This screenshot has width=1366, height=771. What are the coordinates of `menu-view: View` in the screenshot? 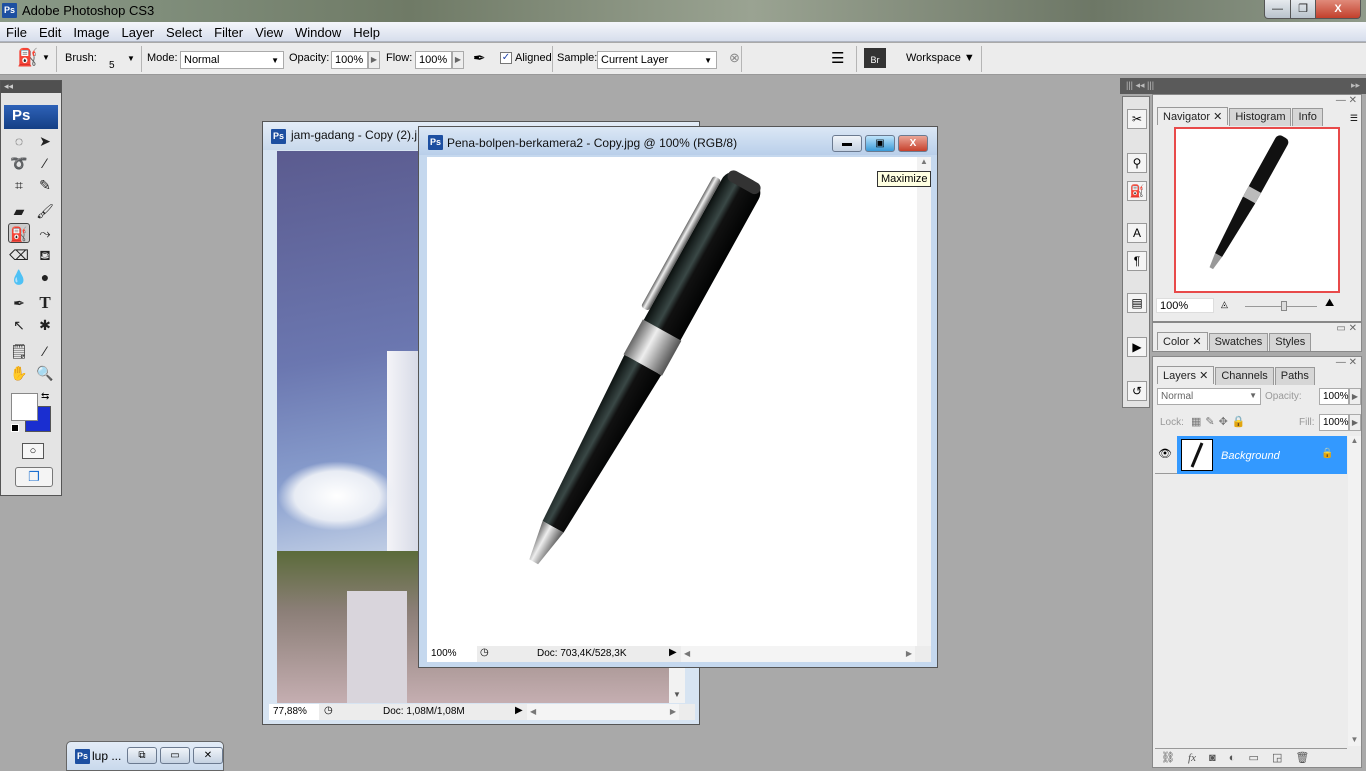 It's located at (269, 31).